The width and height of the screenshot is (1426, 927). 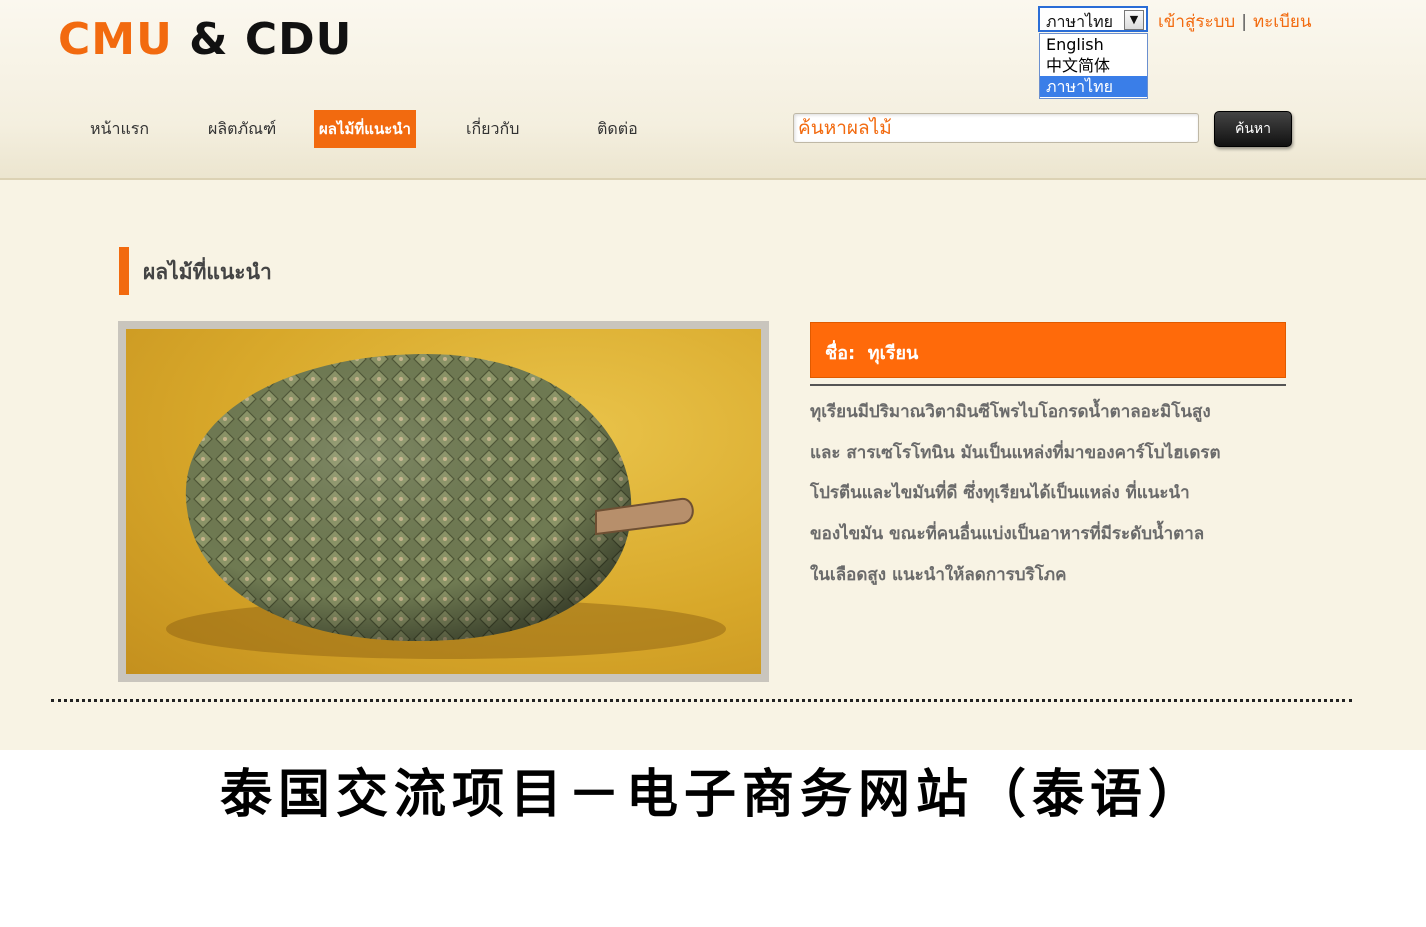 What do you see at coordinates (1048, 350) in the screenshot?
I see `fruit-name-box: ชื่อ: ทุเรียน` at bounding box center [1048, 350].